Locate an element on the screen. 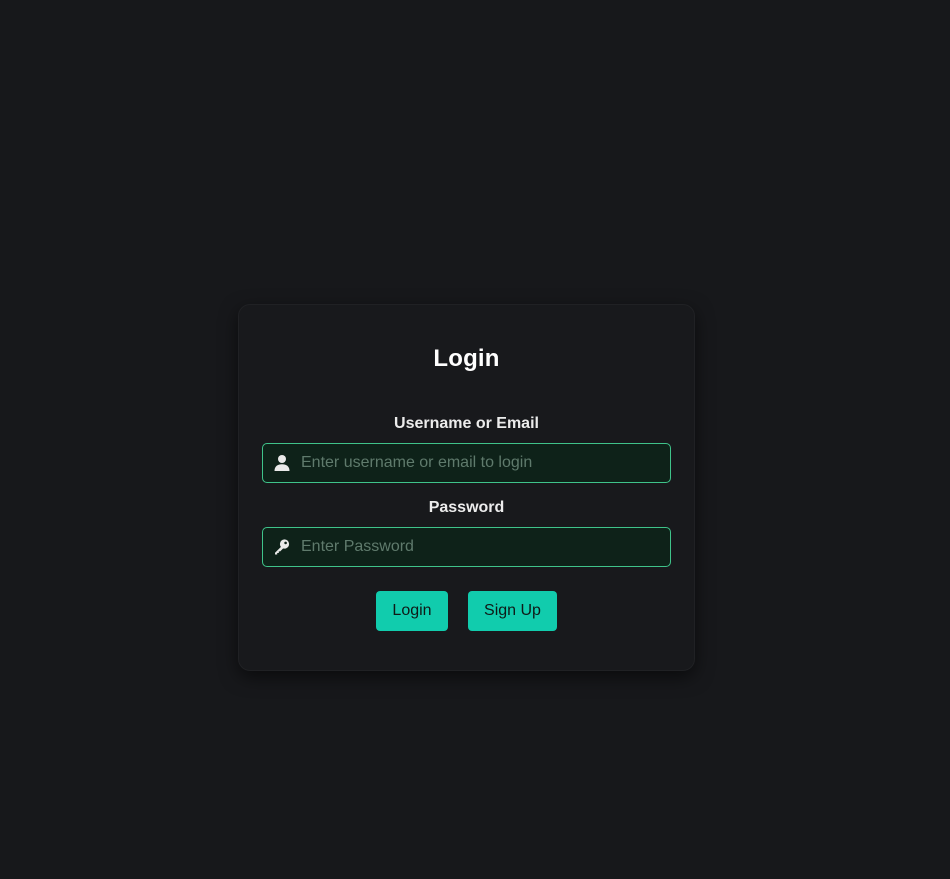 This screenshot has width=950, height=879. login-title: Login is located at coordinates (466, 358).